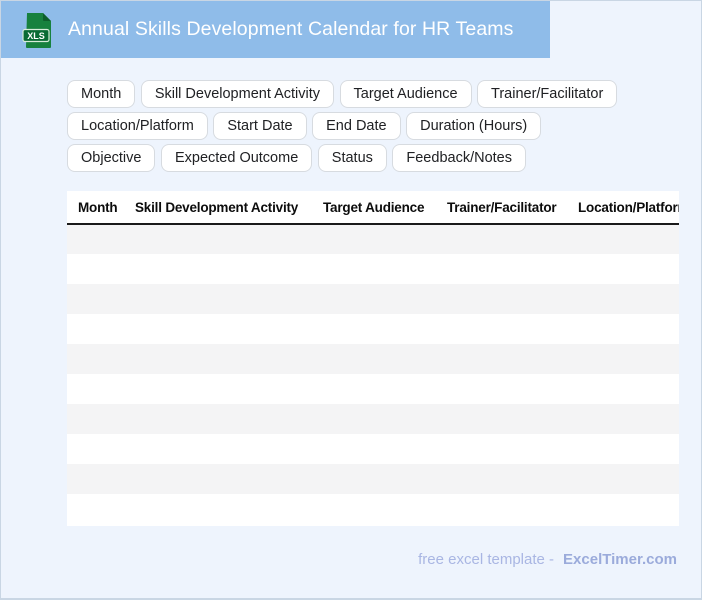 This screenshot has width=702, height=600. What do you see at coordinates (36, 36) in the screenshot?
I see `svg-text: XLS` at bounding box center [36, 36].